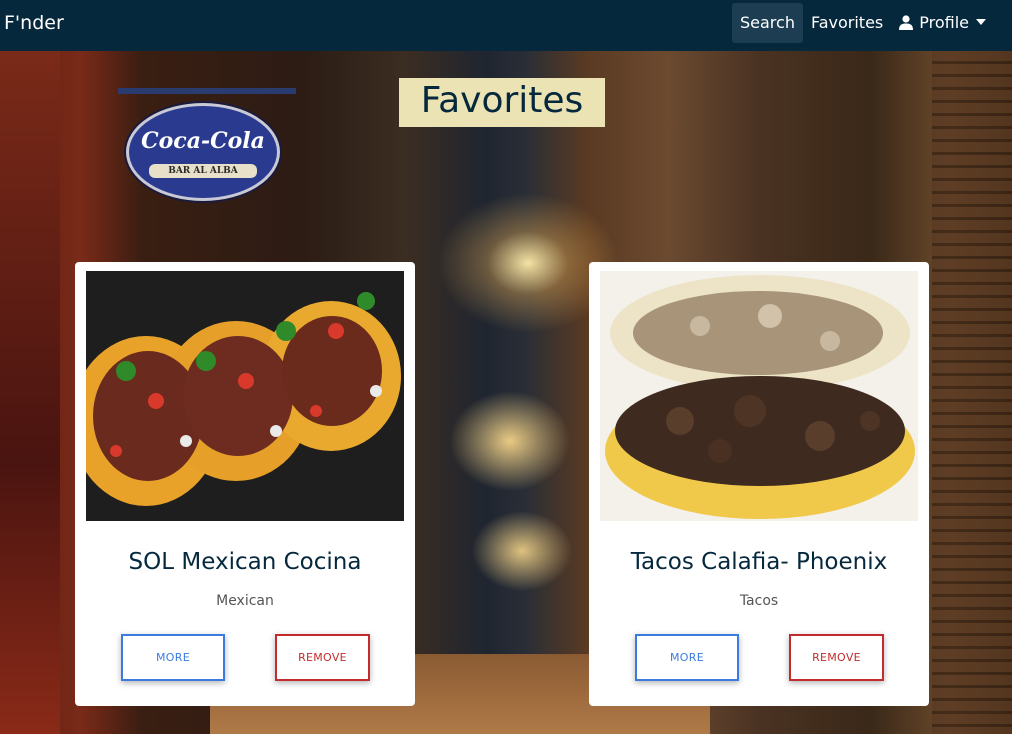 The height and width of the screenshot is (734, 1012). Describe the element at coordinates (906, 22) in the screenshot. I see `user-icon` at that location.